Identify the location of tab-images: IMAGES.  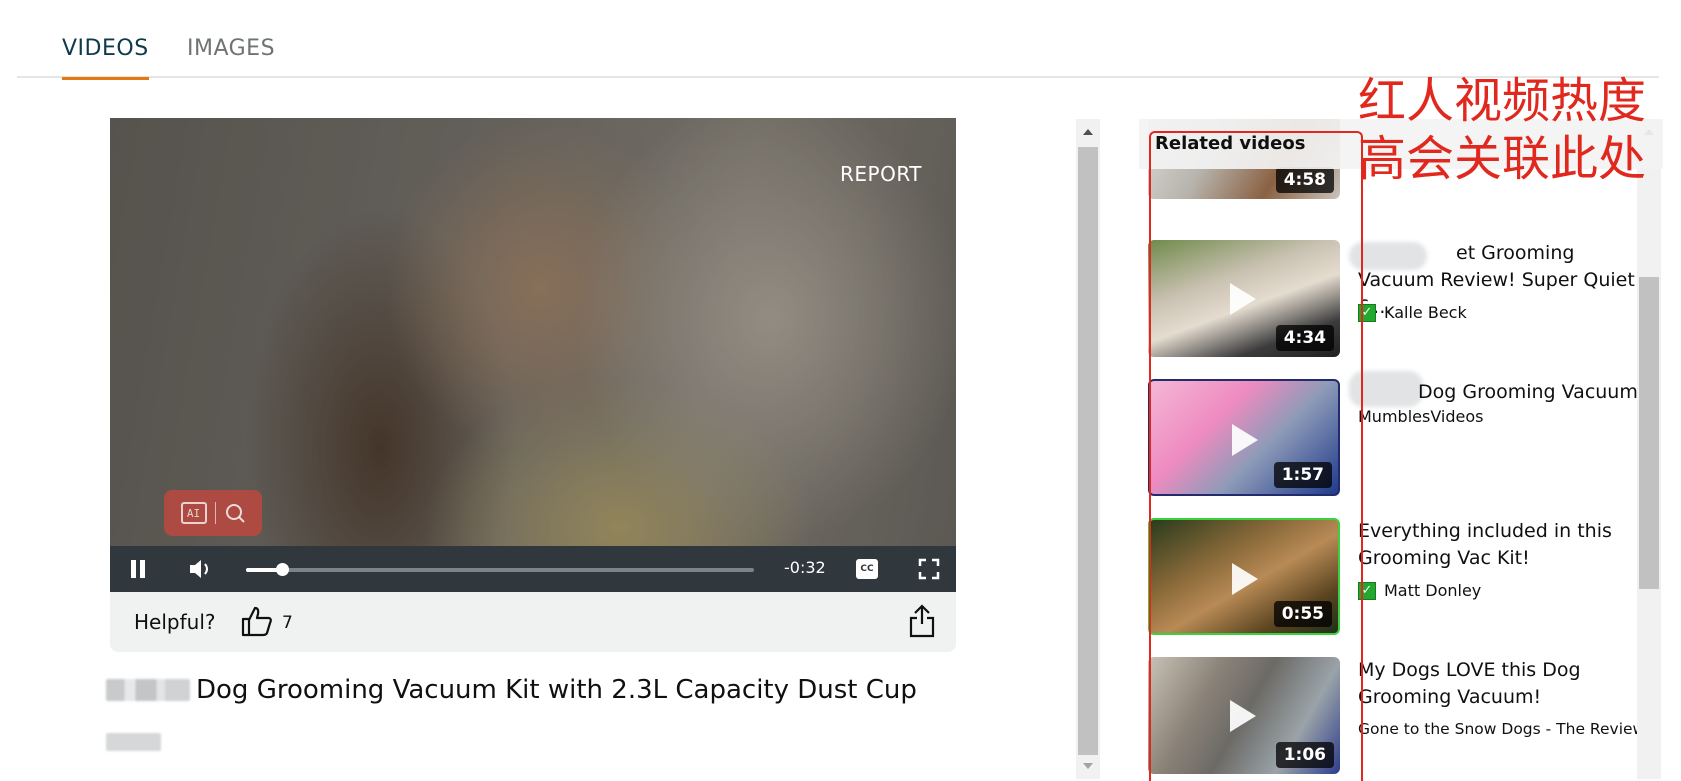
(231, 56).